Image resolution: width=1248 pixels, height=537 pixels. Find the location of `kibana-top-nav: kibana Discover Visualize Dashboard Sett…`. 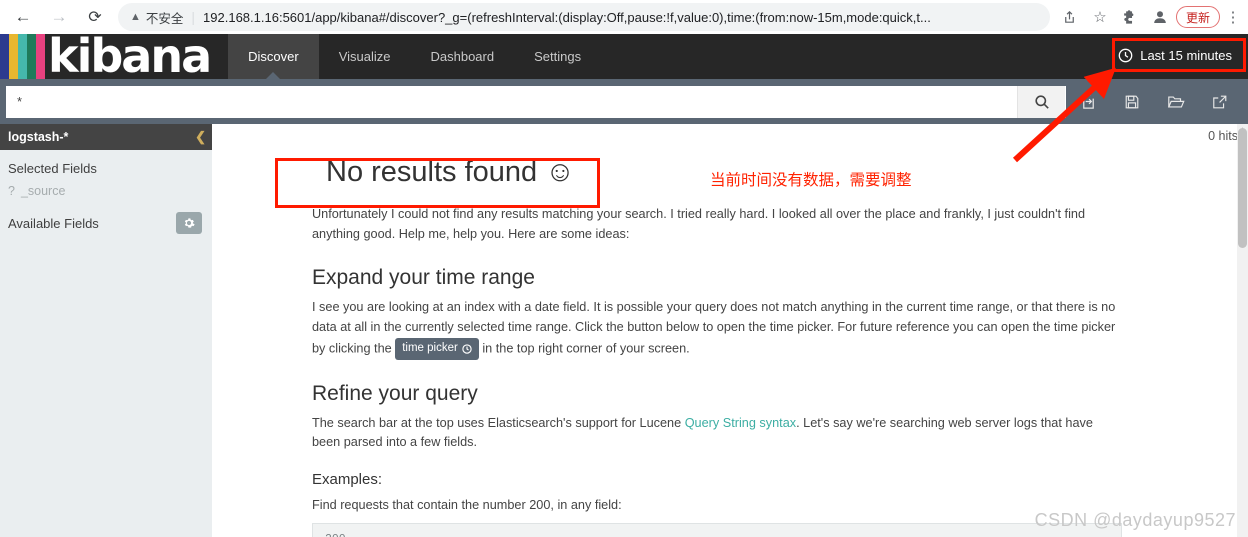

kibana-top-nav: kibana Discover Visualize Dashboard Sett… is located at coordinates (624, 56).